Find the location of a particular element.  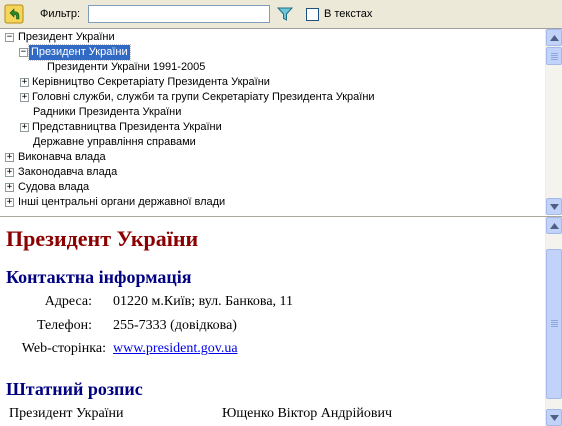

phone-value: 255-7333 (довідкова) is located at coordinates (175, 325).